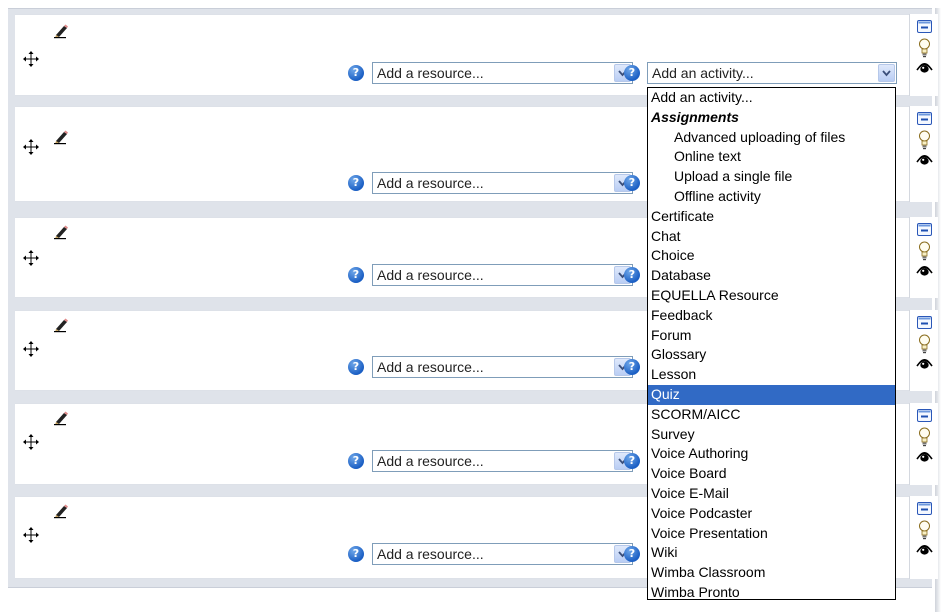 This screenshot has height=612, width=947. I want to click on dropdown-option: Advanced uploading of files, so click(771, 138).